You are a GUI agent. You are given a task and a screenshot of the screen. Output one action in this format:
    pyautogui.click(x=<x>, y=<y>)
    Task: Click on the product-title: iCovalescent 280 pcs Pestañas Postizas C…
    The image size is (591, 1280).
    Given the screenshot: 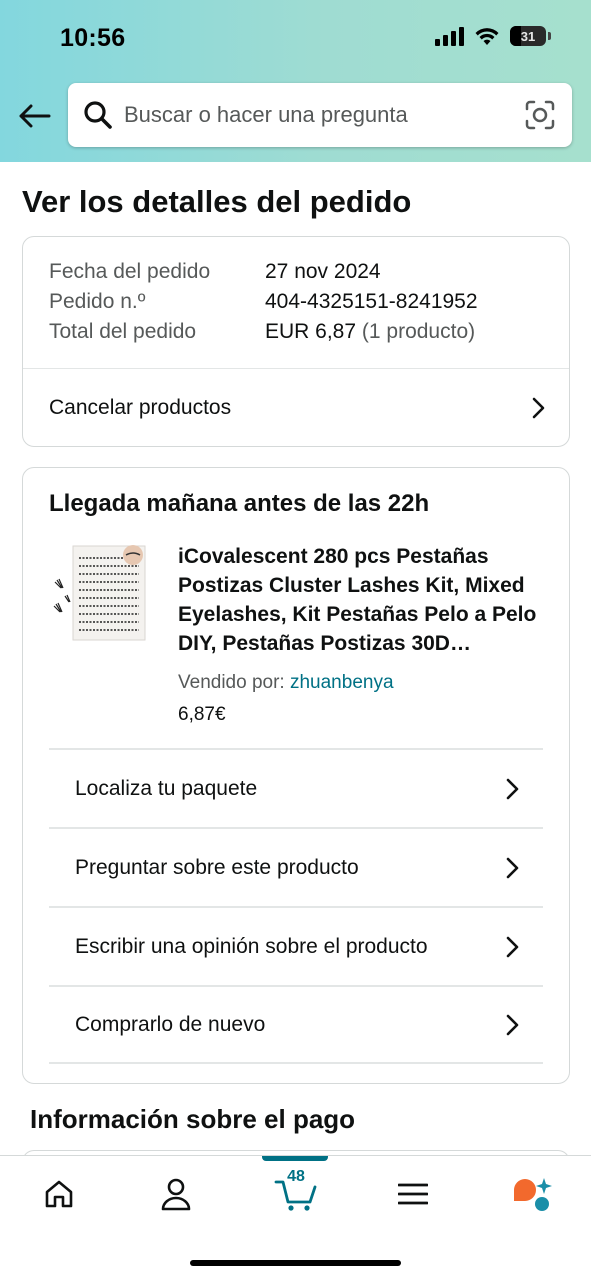 What is the action you would take?
    pyautogui.click(x=363, y=600)
    